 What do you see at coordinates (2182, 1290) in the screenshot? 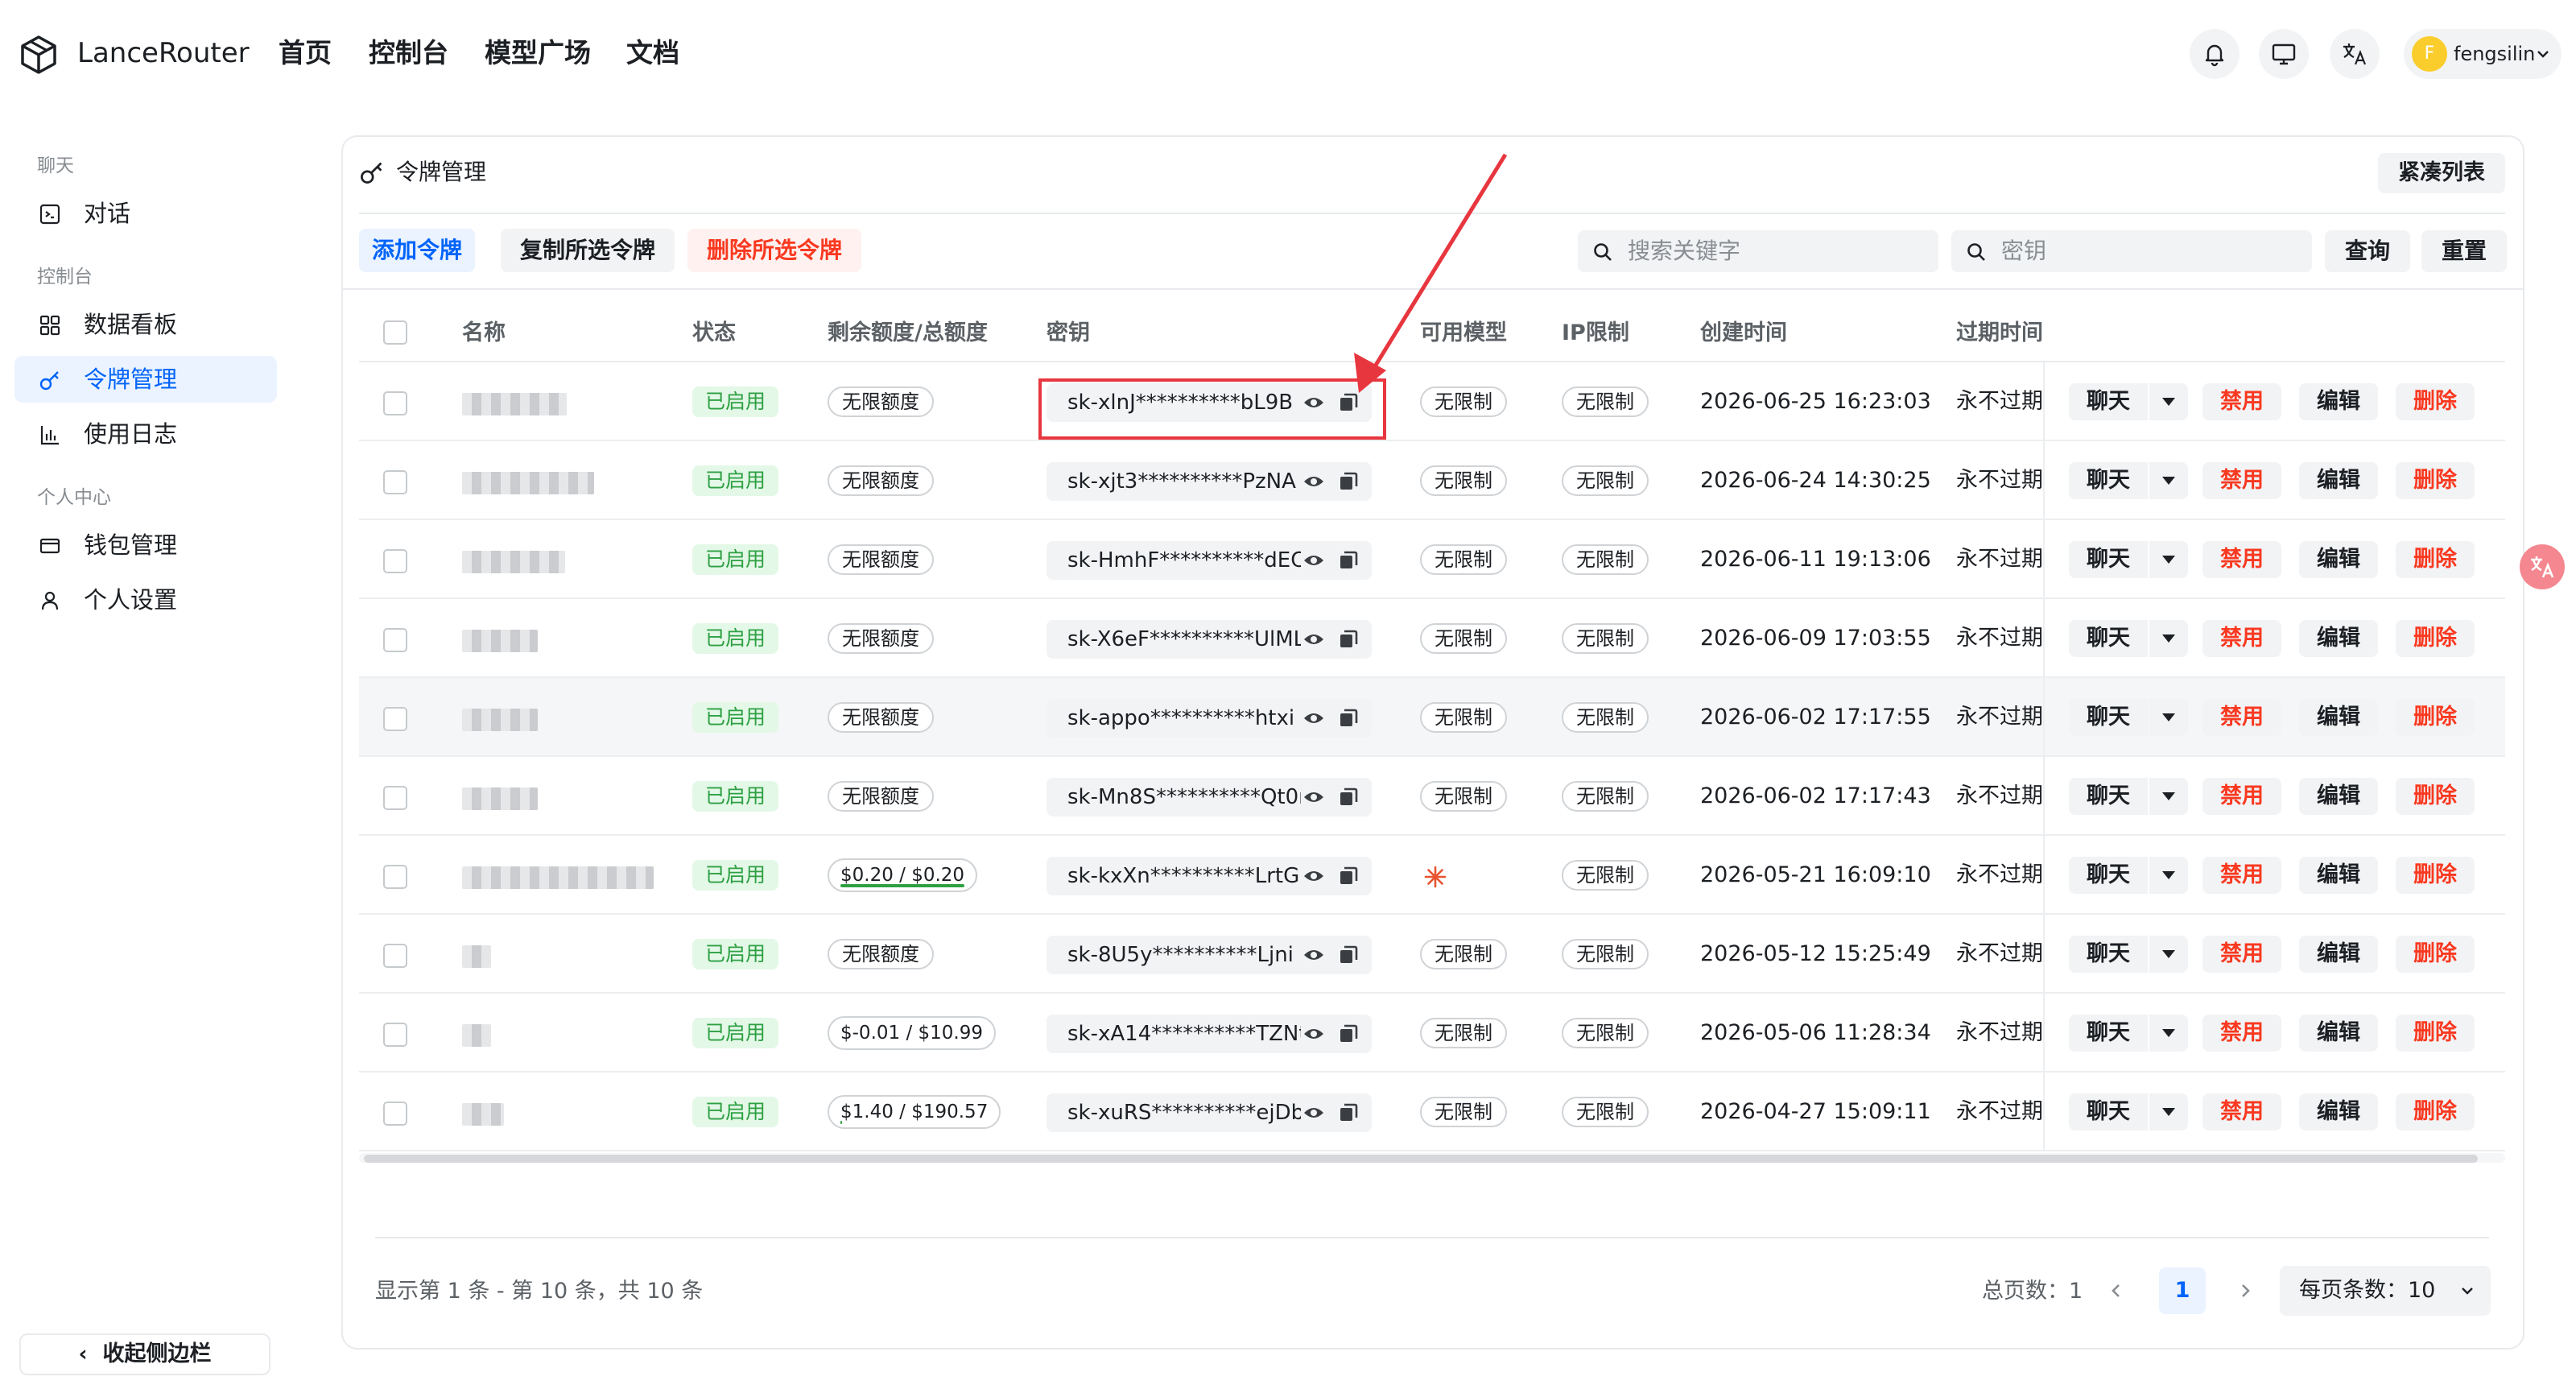
I see `page-1-button: 1` at bounding box center [2182, 1290].